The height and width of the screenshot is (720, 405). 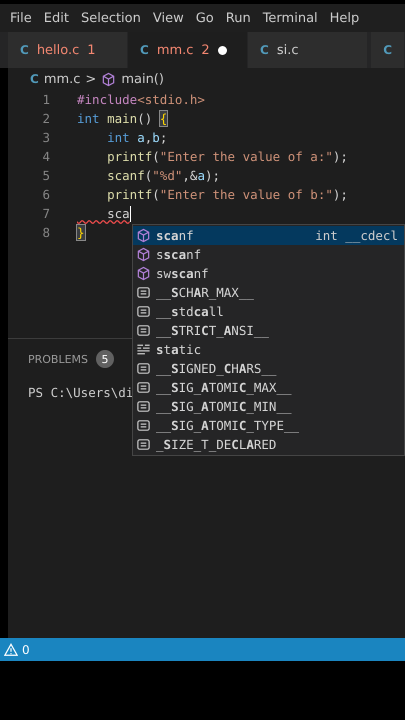 I want to click on code-line: #include<stdio.h>, so click(x=141, y=99).